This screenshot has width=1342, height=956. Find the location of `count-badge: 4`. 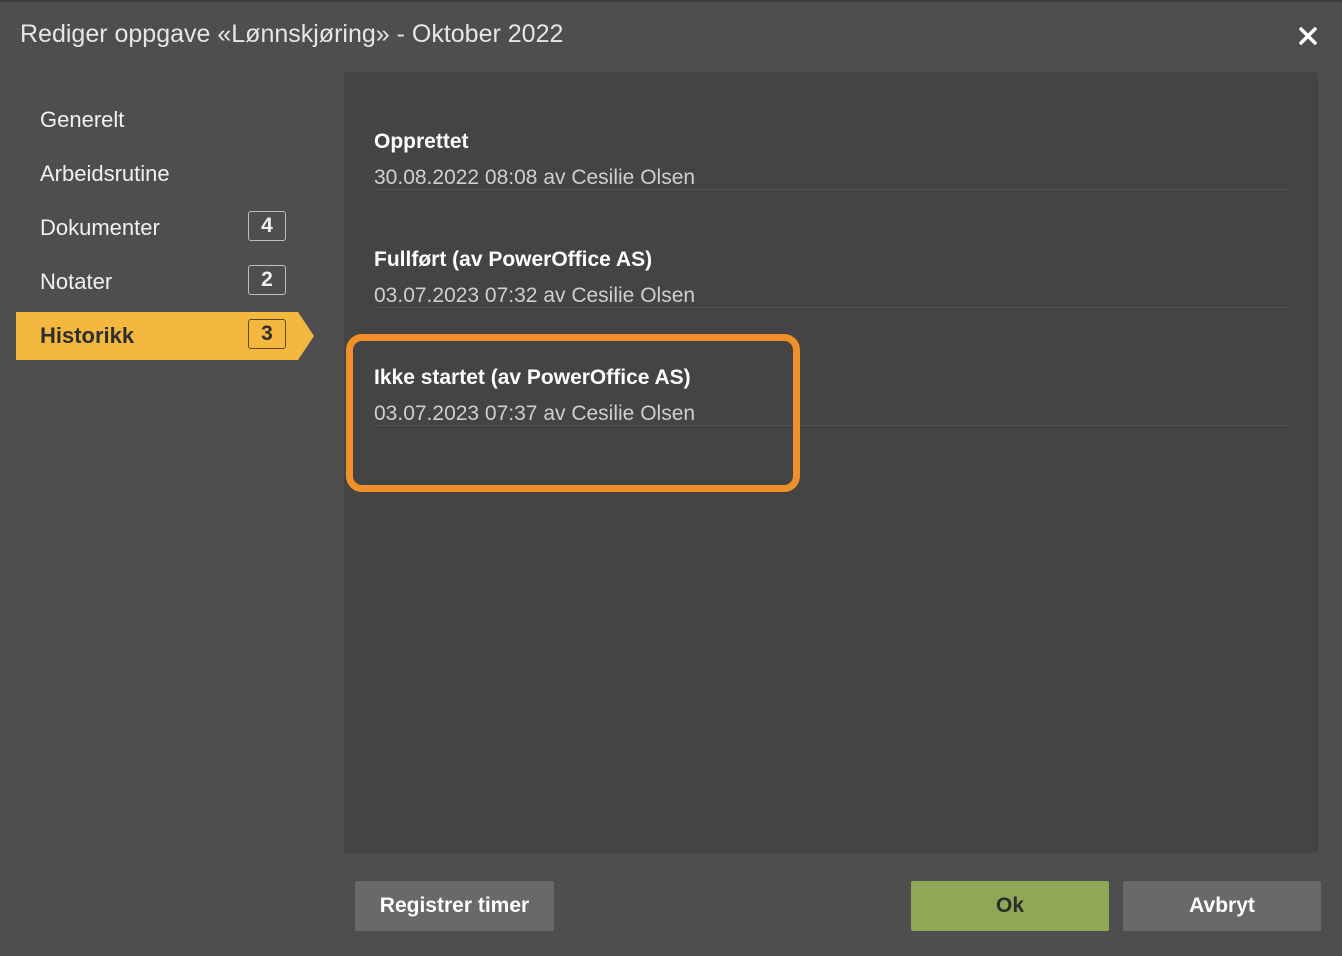

count-badge: 4 is located at coordinates (267, 226).